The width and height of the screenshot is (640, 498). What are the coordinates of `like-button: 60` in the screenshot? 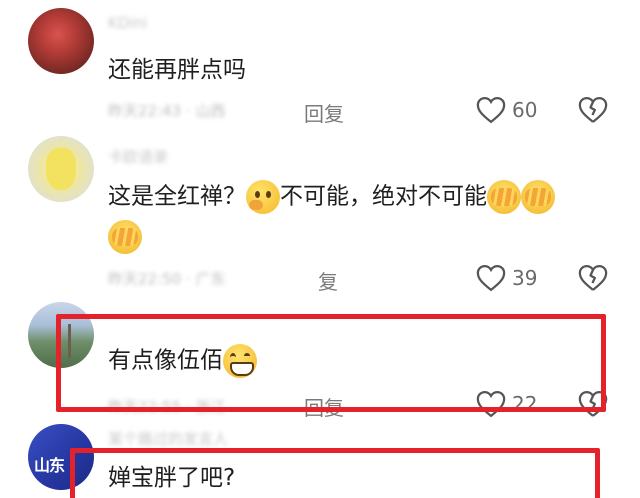 It's located at (506, 110).